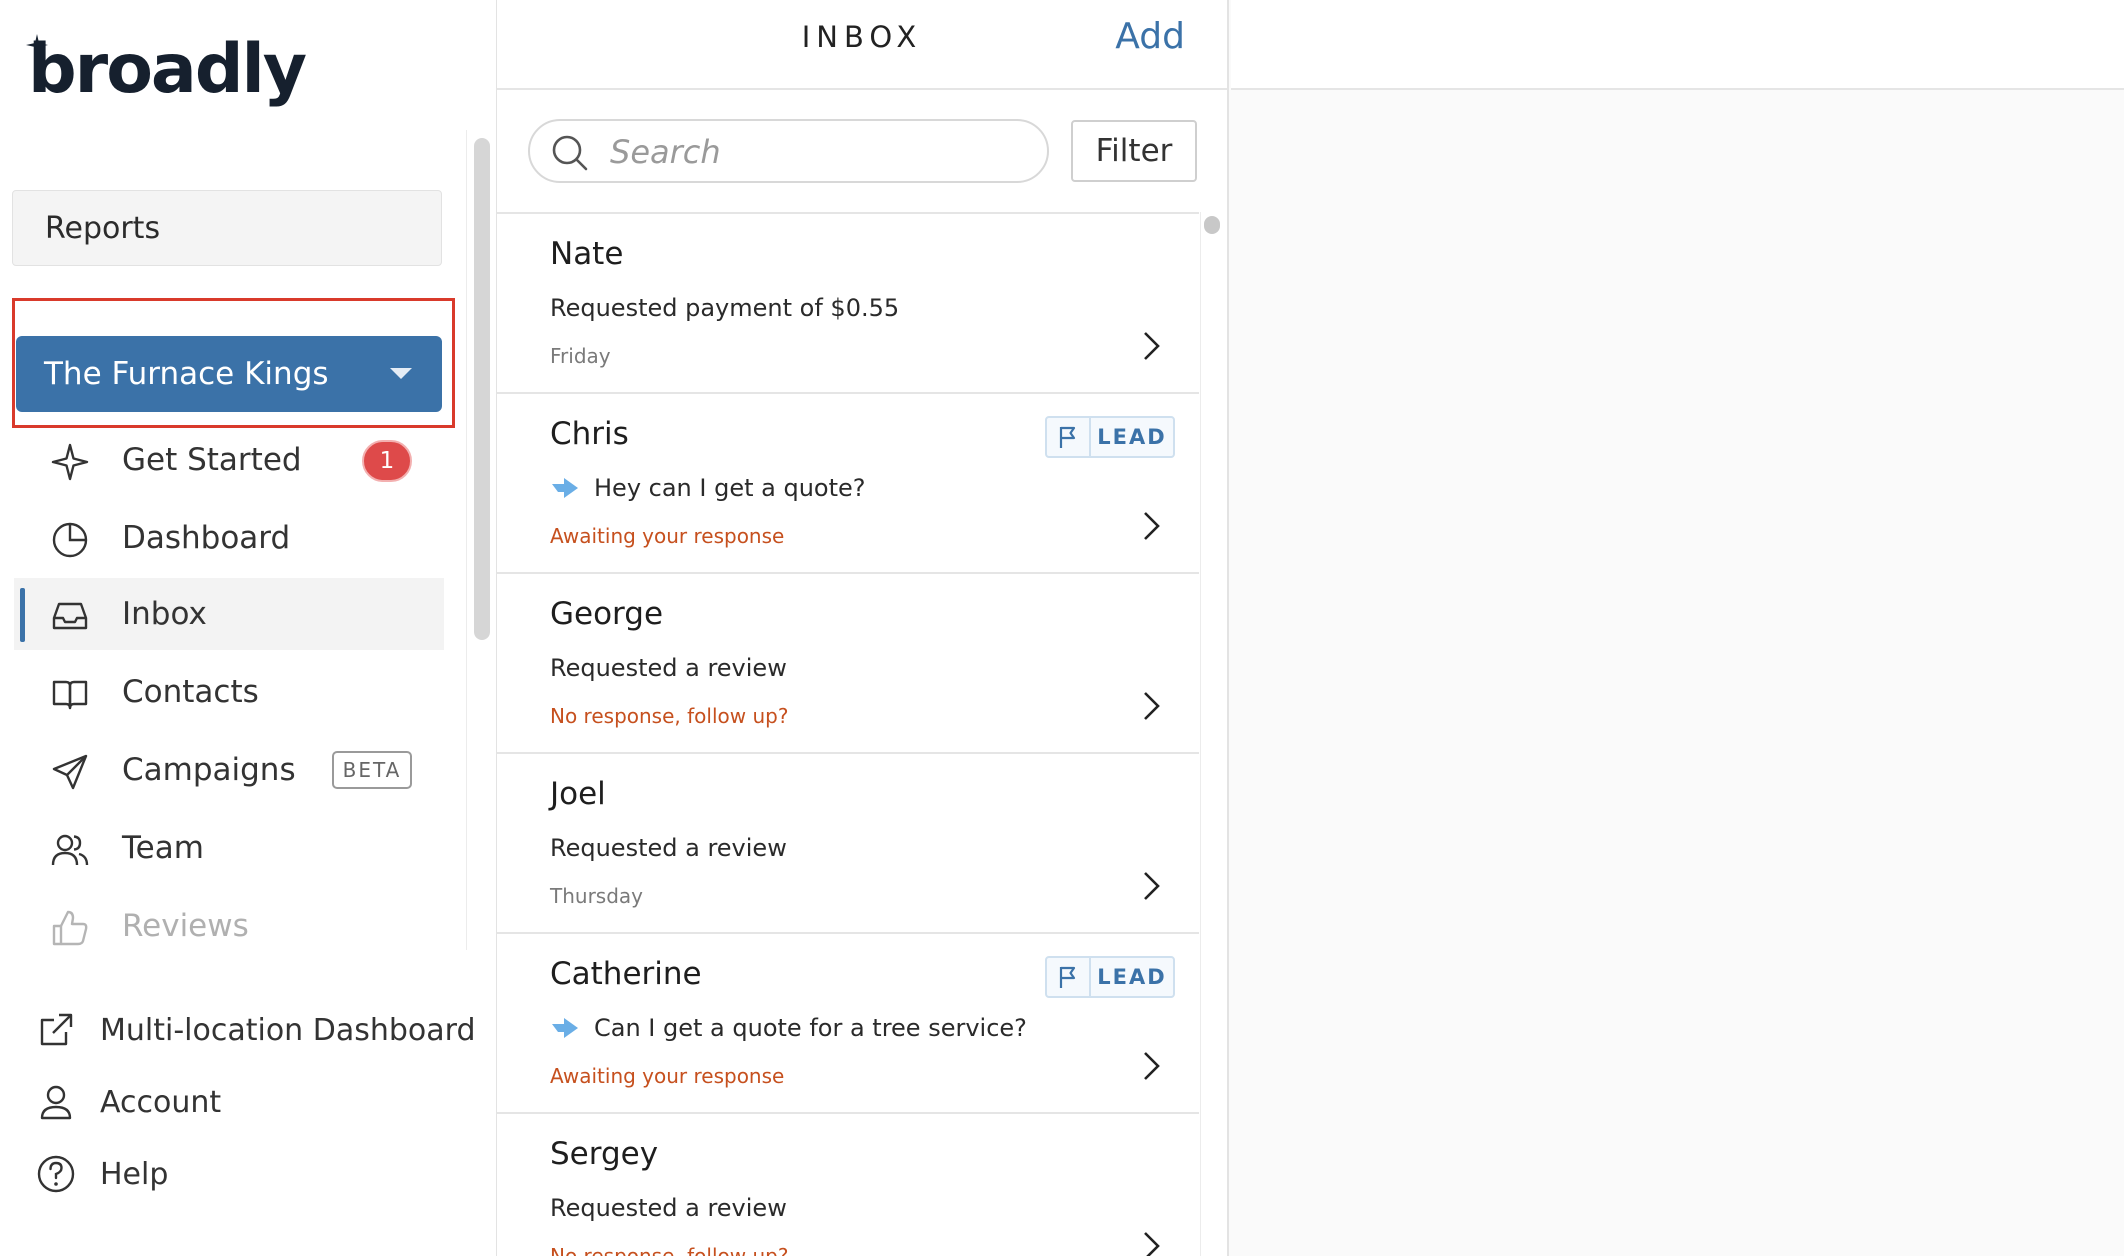  I want to click on footer-label: Multi-location Dashboard, so click(288, 1030).